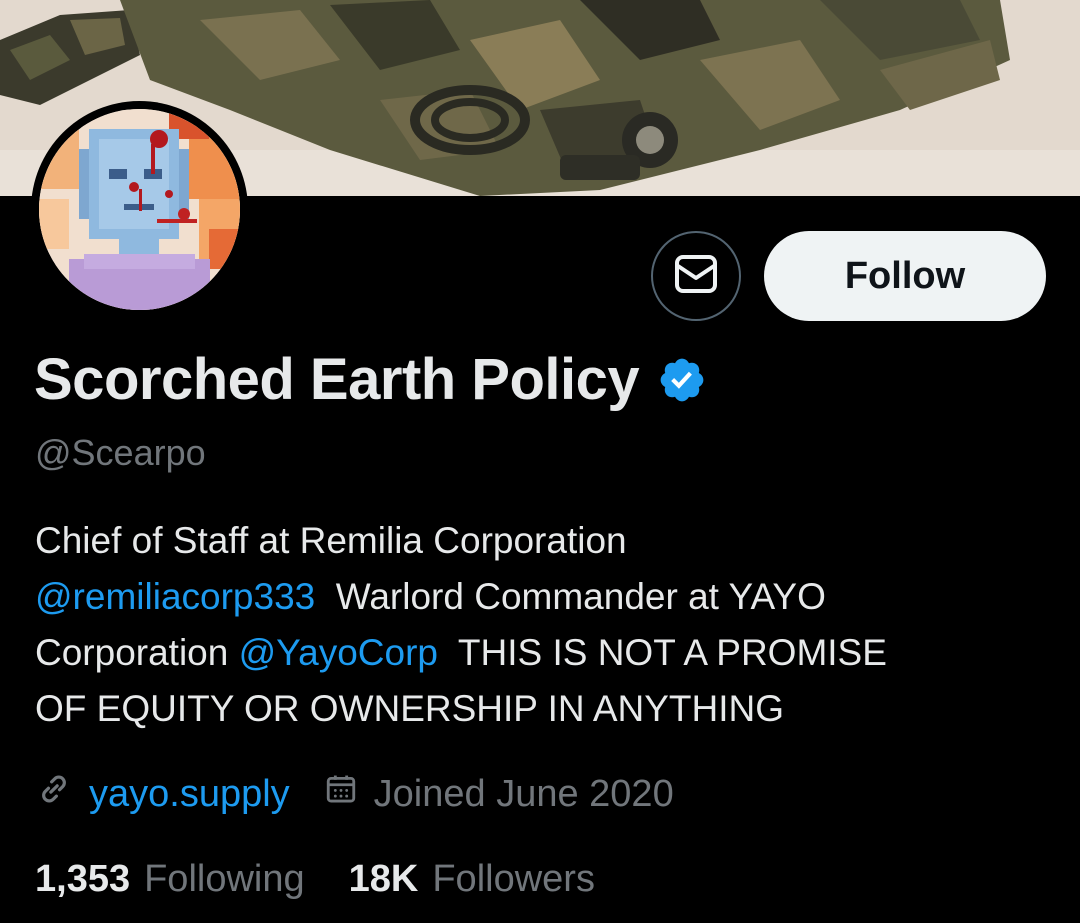 Image resolution: width=1080 pixels, height=923 pixels. Describe the element at coordinates (383, 879) in the screenshot. I see `followers-count: 18K` at that location.